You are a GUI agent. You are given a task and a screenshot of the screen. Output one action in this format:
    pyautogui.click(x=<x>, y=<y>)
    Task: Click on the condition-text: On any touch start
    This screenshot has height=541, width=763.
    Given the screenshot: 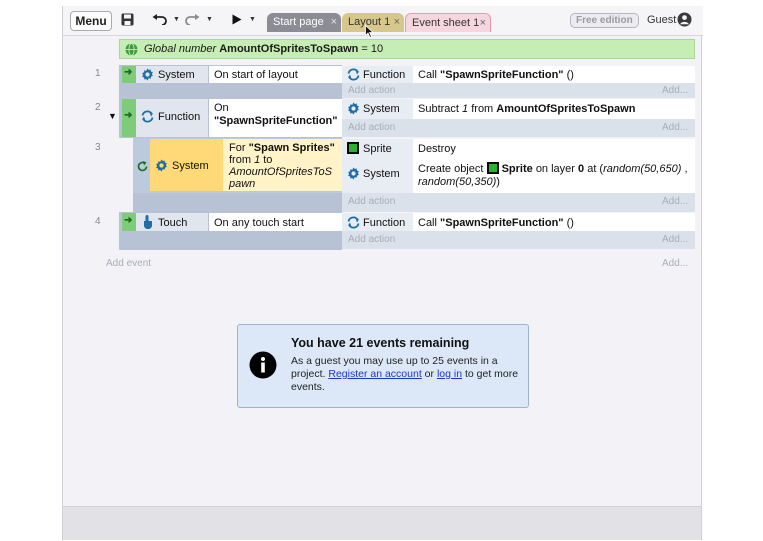 What is the action you would take?
    pyautogui.click(x=259, y=223)
    